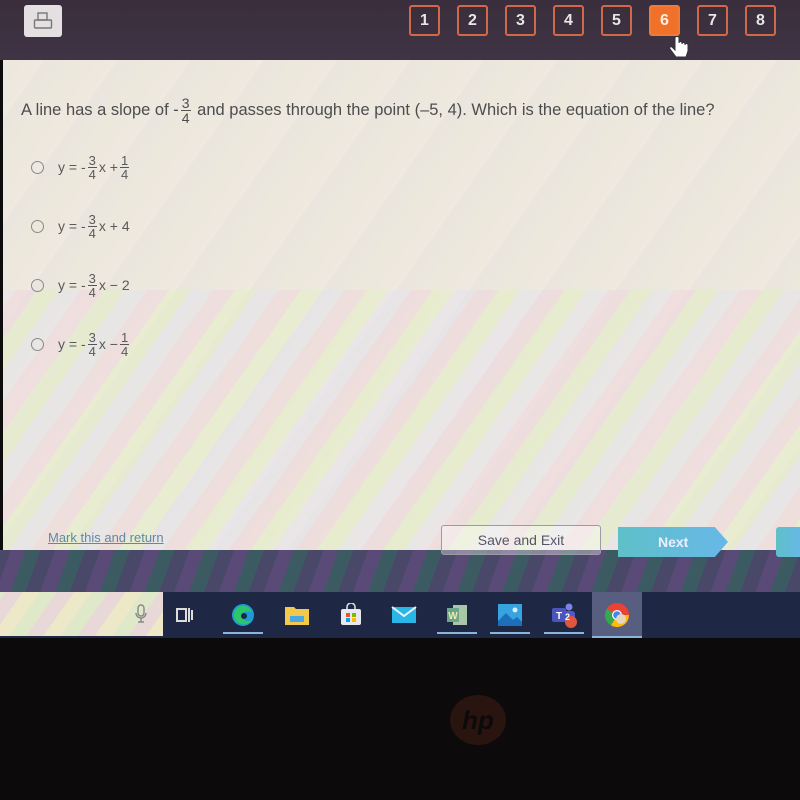 The width and height of the screenshot is (800, 800). I want to click on question-1-button: 1, so click(424, 20).